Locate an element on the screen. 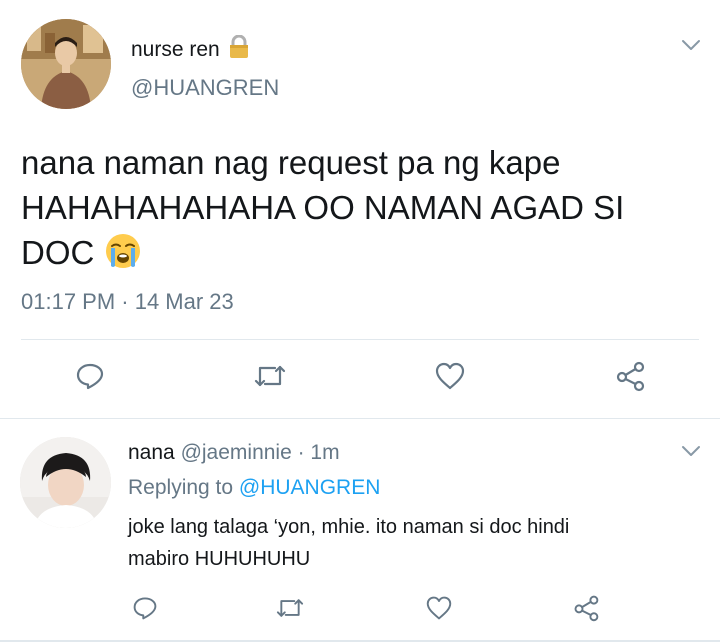  tweet-text-line: nana naman nag request pa ng kape is located at coordinates (291, 162).